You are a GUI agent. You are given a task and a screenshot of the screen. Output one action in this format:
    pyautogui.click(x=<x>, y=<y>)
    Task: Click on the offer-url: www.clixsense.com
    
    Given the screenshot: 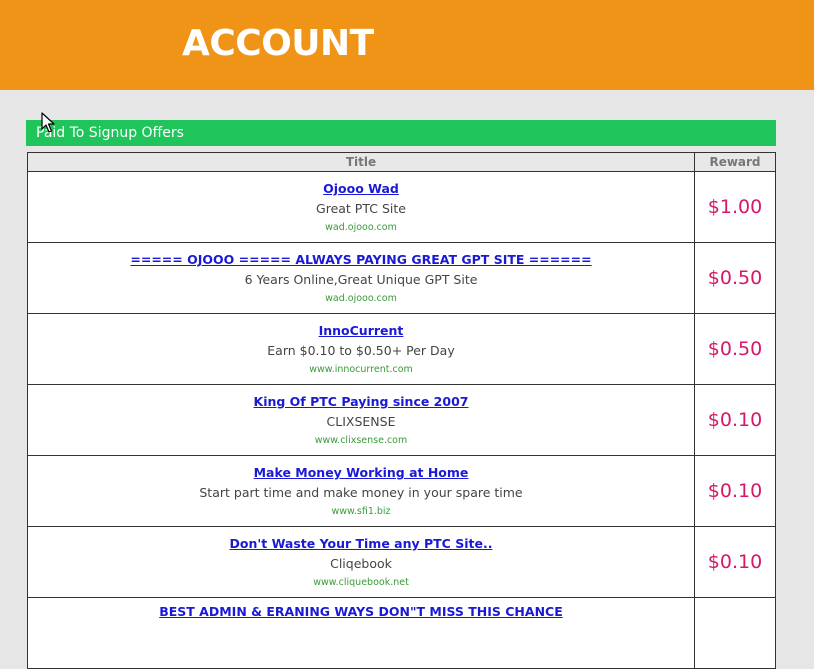 What is the action you would take?
    pyautogui.click(x=361, y=440)
    